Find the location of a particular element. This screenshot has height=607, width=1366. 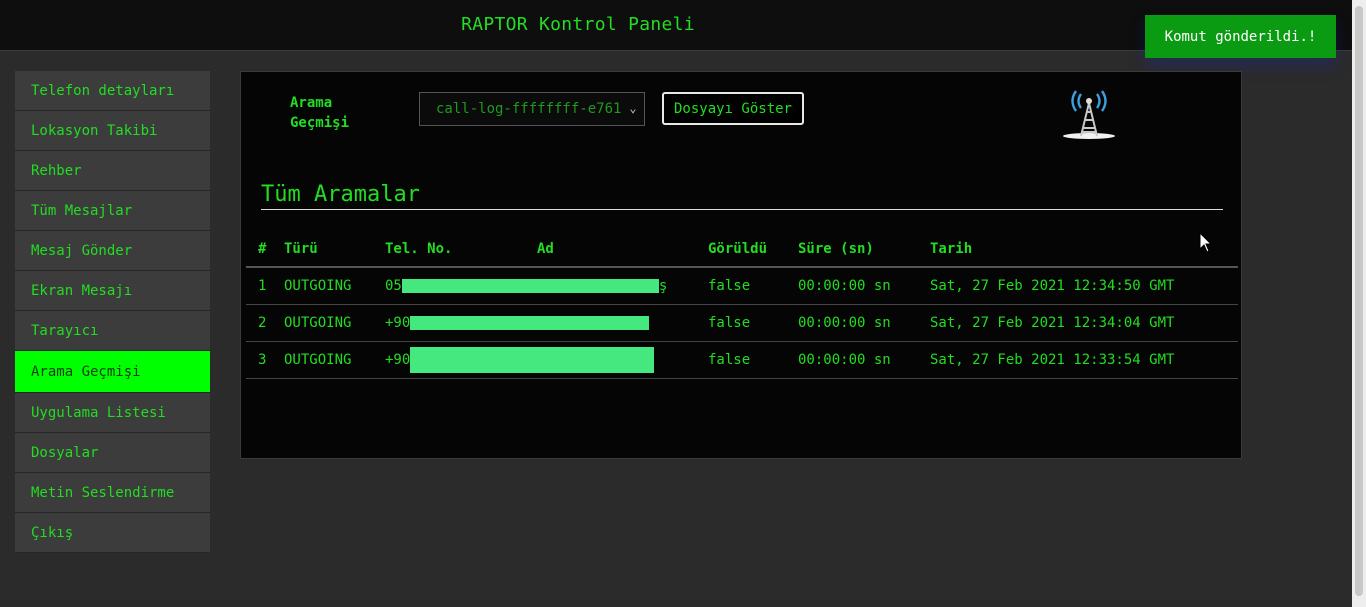

sidebar-item-location-tracking: Lokasyon Takibi is located at coordinates (112, 131).